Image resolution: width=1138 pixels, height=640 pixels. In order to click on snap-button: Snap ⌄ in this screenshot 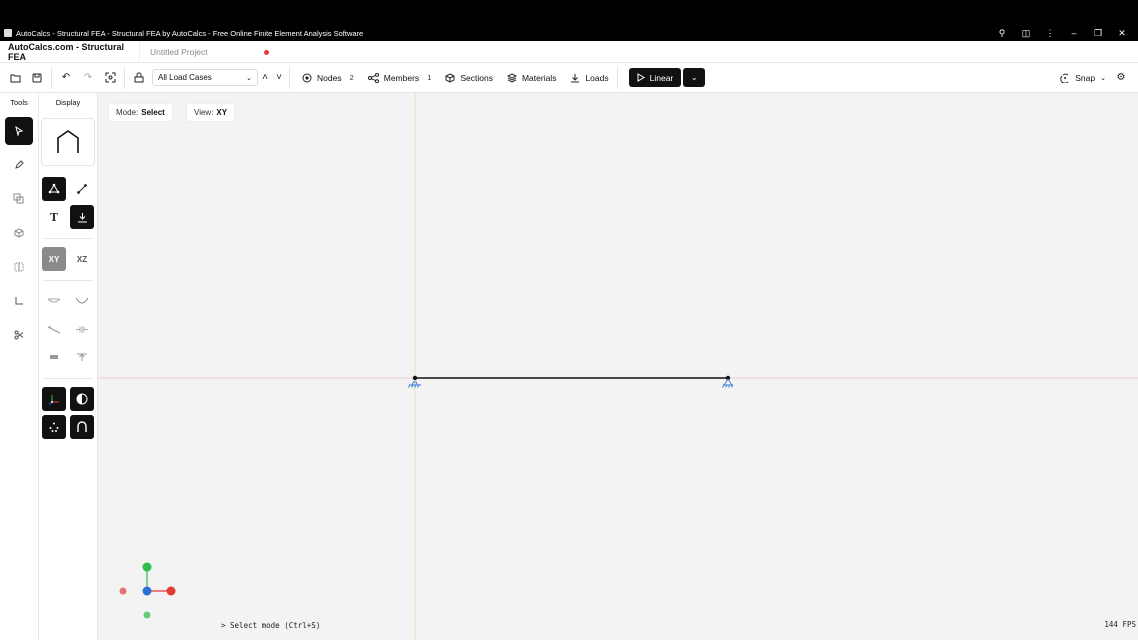, I will do `click(1083, 78)`.